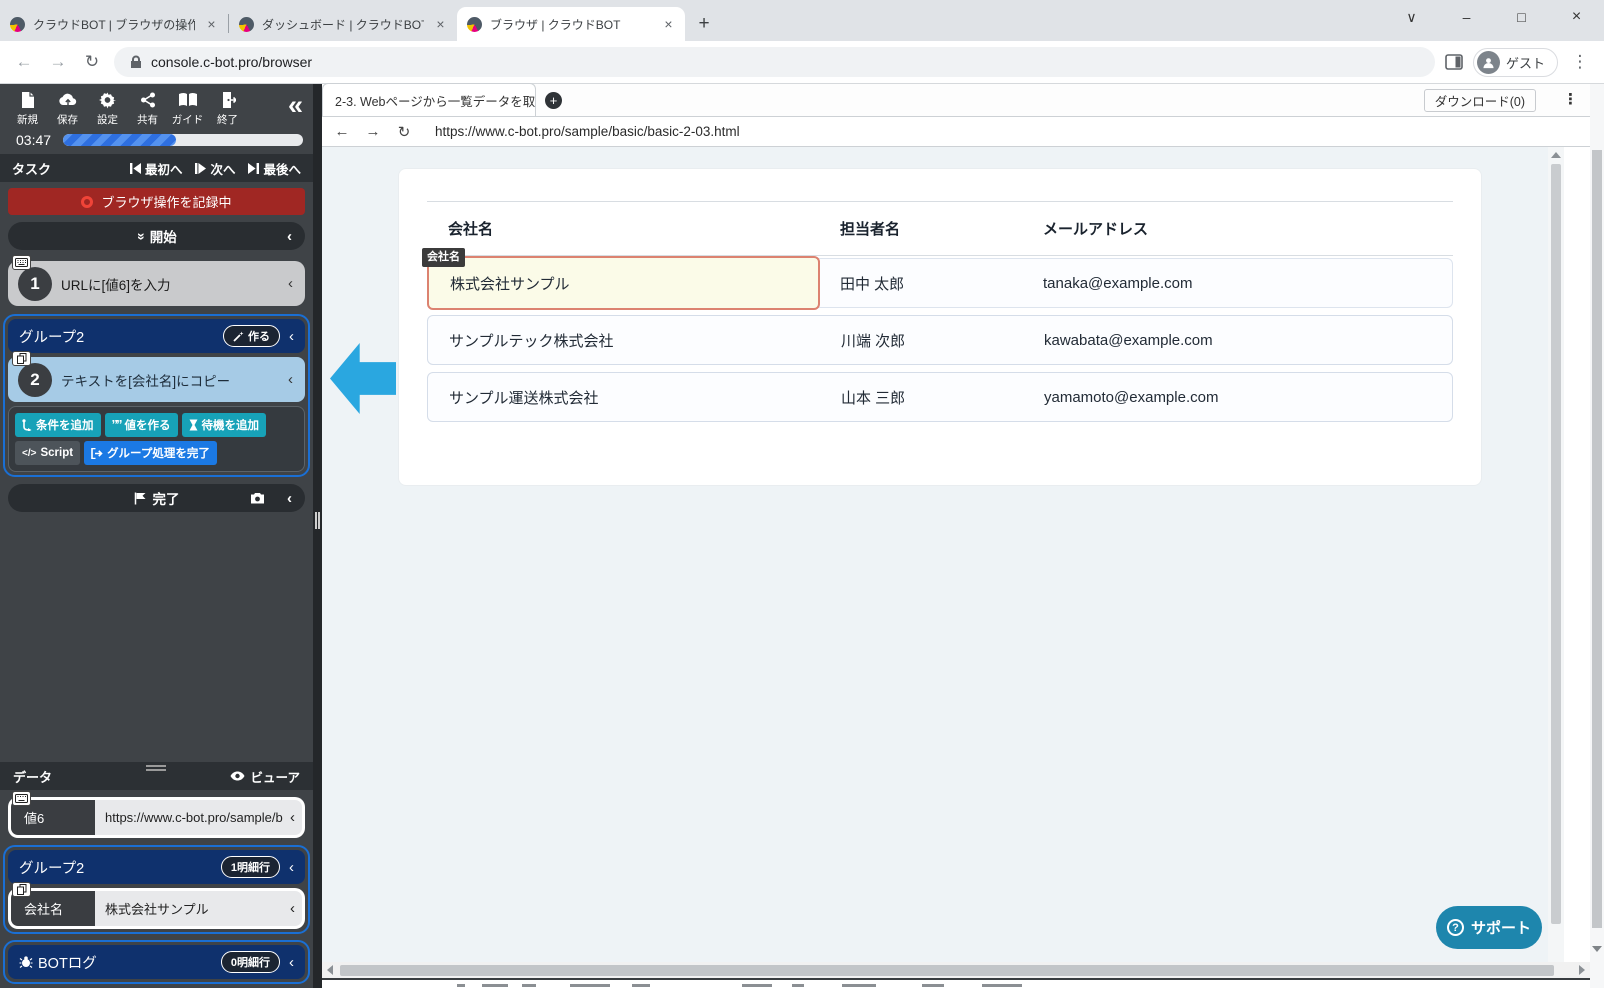 The image size is (1604, 988). What do you see at coordinates (634, 397) in the screenshot?
I see `table-cell: サンプル運送株式会社` at bounding box center [634, 397].